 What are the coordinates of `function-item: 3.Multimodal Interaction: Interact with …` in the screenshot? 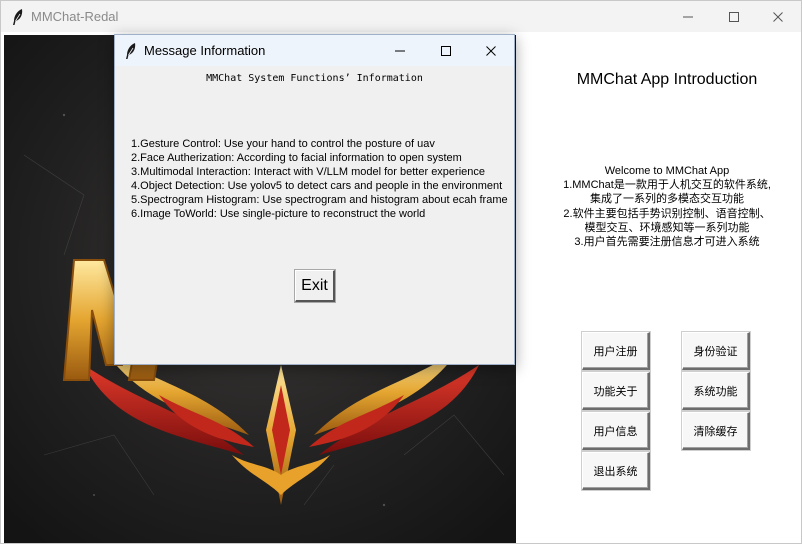 It's located at (308, 172).